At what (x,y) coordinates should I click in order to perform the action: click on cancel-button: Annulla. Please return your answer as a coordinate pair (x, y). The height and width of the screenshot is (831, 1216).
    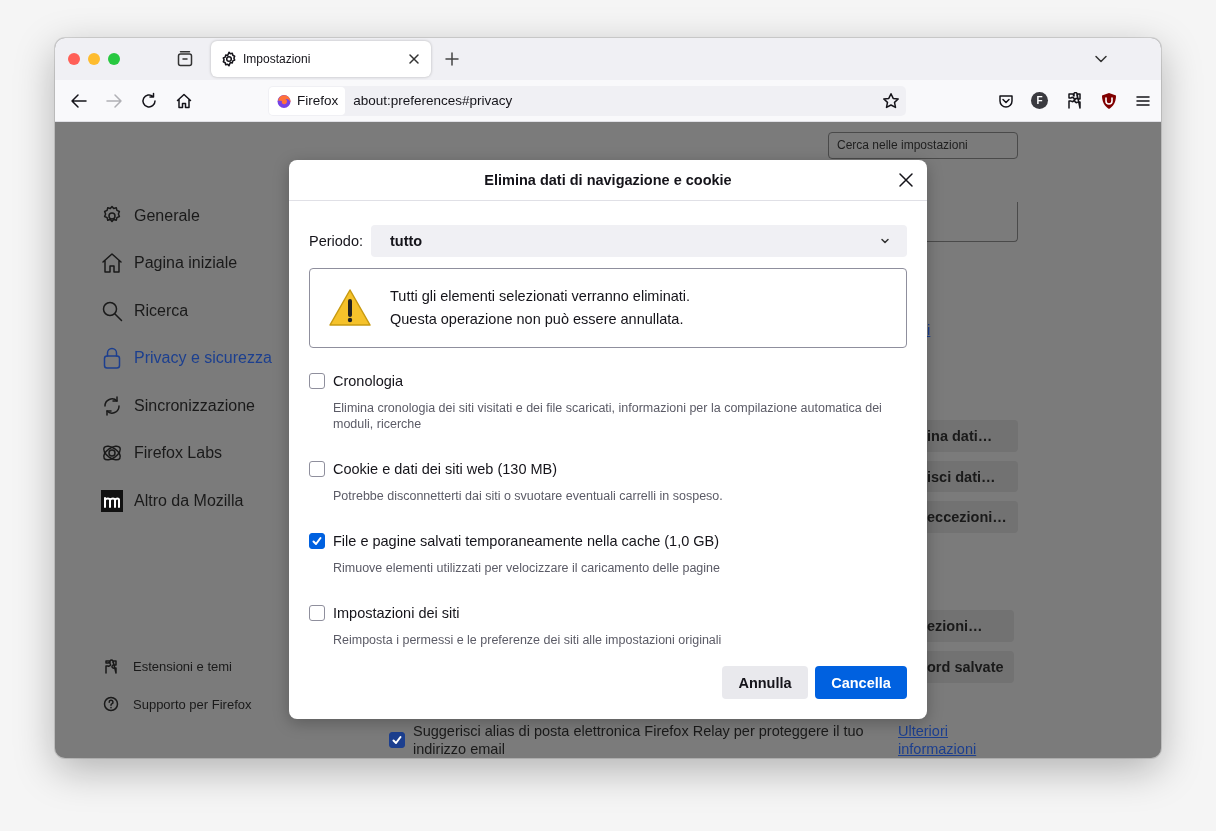
    Looking at the image, I should click on (765, 682).